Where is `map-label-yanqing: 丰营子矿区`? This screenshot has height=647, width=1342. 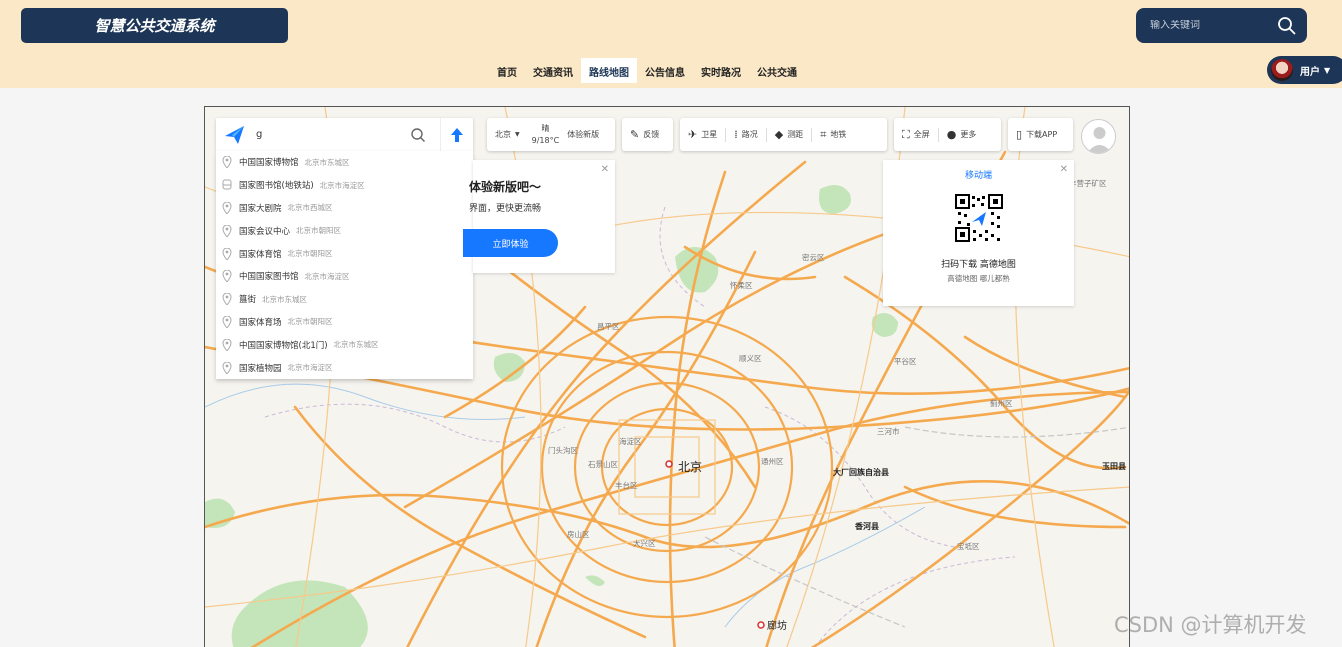 map-label-yanqing: 丰营子矿区 is located at coordinates (1088, 183).